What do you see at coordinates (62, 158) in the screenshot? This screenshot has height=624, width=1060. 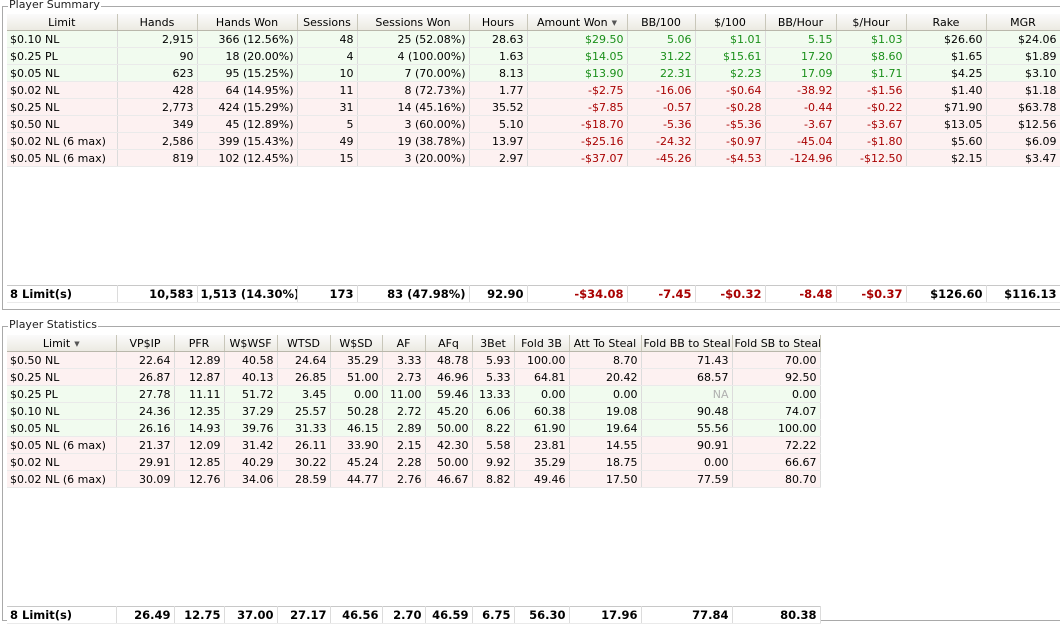 I see `cell-limit: $0.05 NL (6 max)` at bounding box center [62, 158].